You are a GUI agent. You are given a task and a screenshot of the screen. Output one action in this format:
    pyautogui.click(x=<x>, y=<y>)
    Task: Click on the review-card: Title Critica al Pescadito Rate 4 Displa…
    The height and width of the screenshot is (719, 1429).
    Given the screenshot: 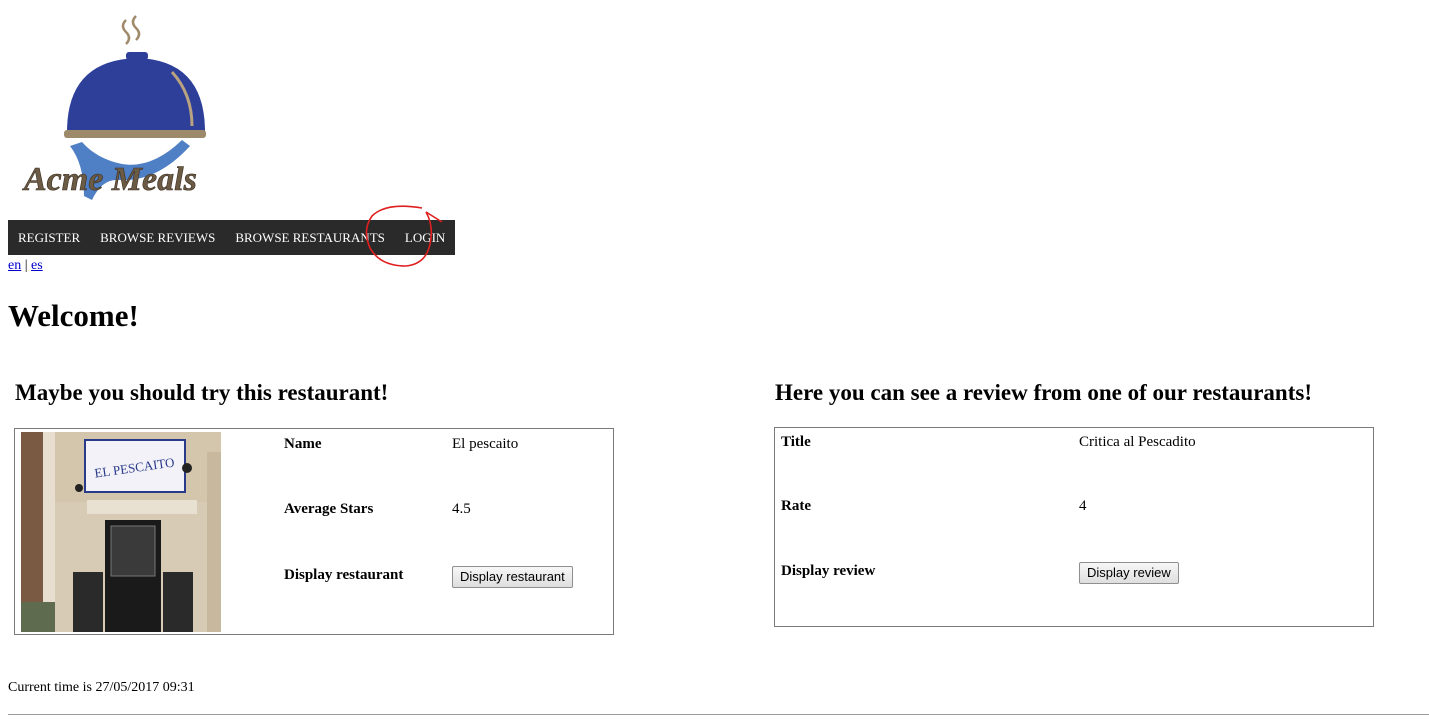 What is the action you would take?
    pyautogui.click(x=1074, y=527)
    